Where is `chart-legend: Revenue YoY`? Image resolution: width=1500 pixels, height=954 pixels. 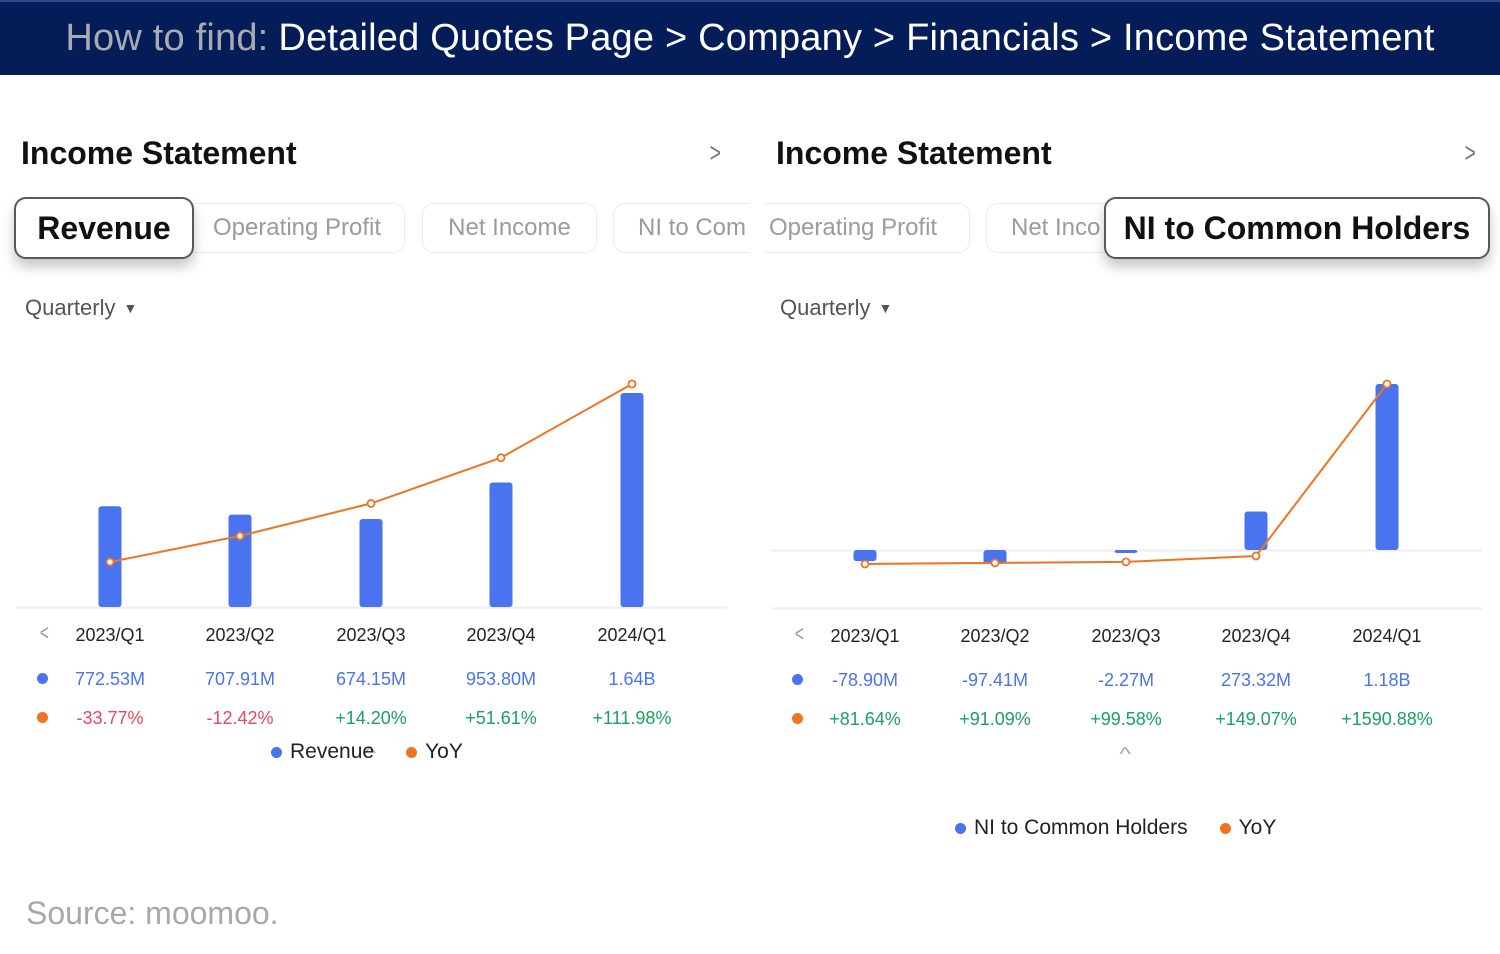
chart-legend: Revenue YoY is located at coordinates (383, 752).